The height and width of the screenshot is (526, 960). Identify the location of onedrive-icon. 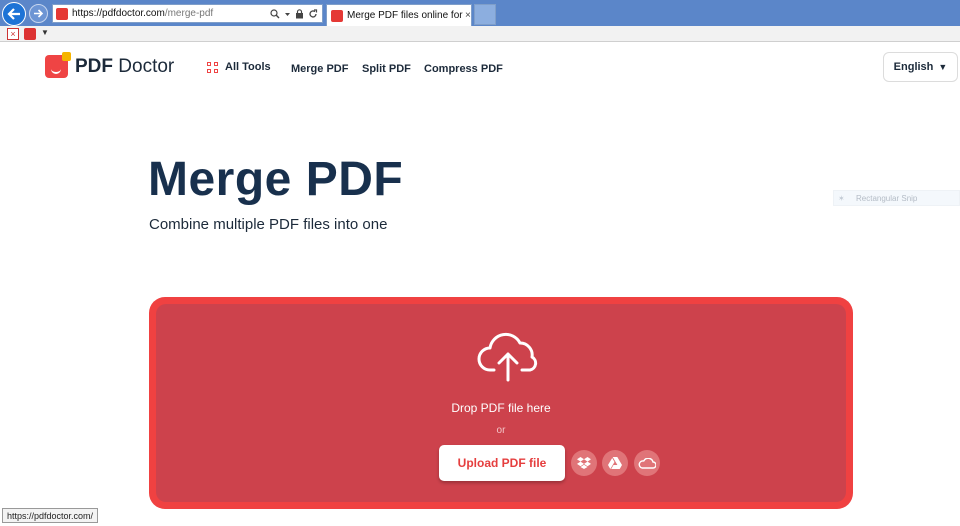
(647, 463).